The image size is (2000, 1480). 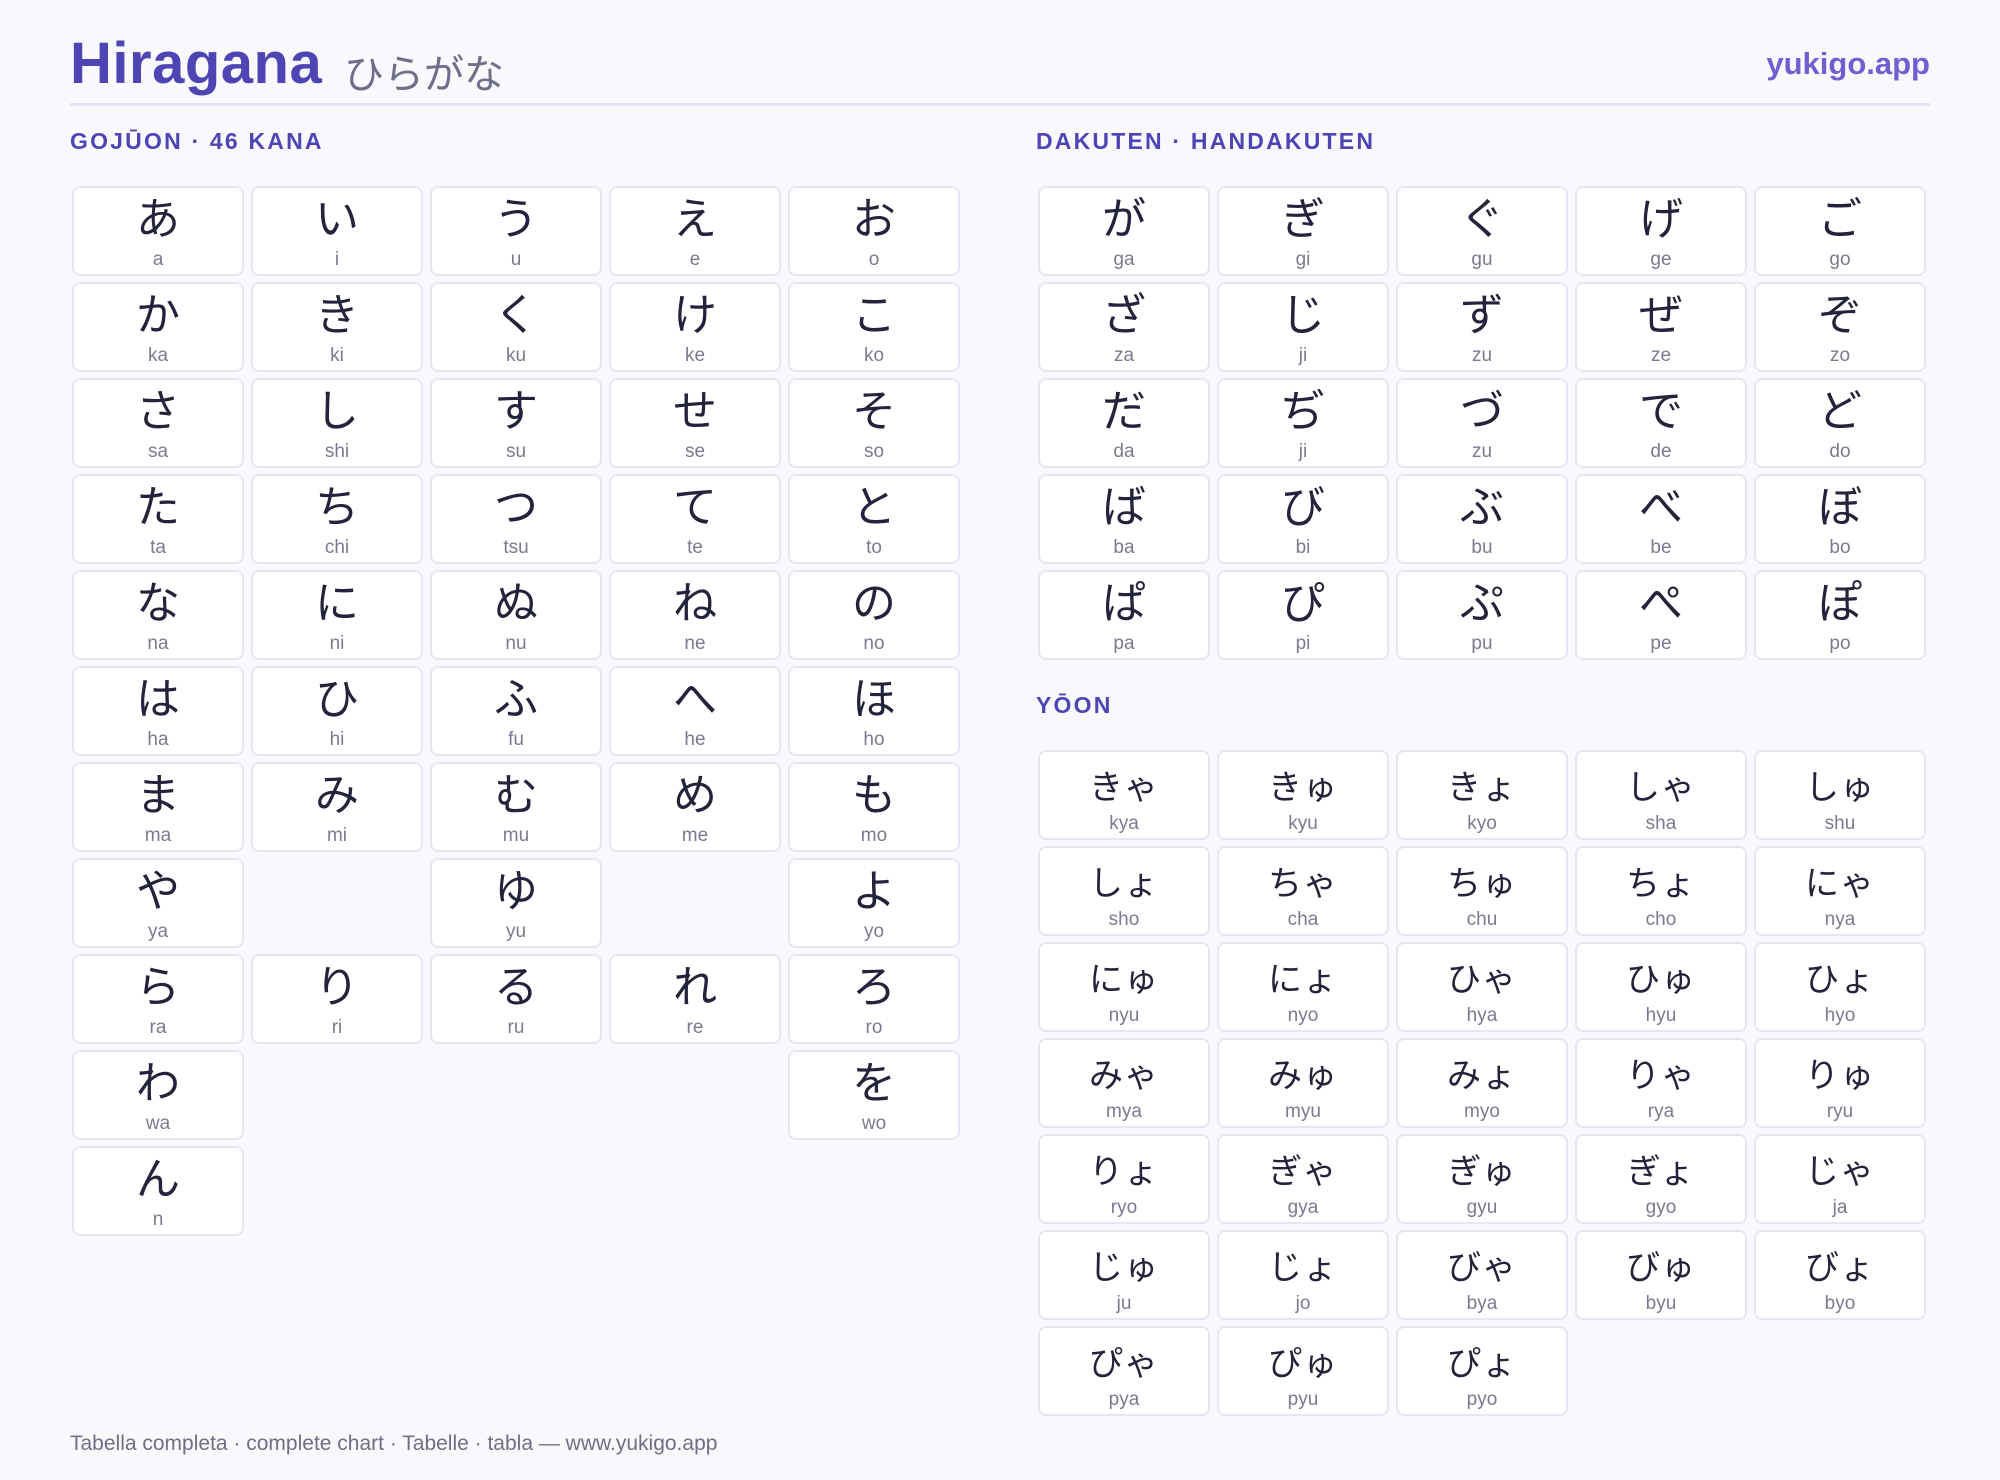 I want to click on kana-romaji: hi, so click(x=337, y=739).